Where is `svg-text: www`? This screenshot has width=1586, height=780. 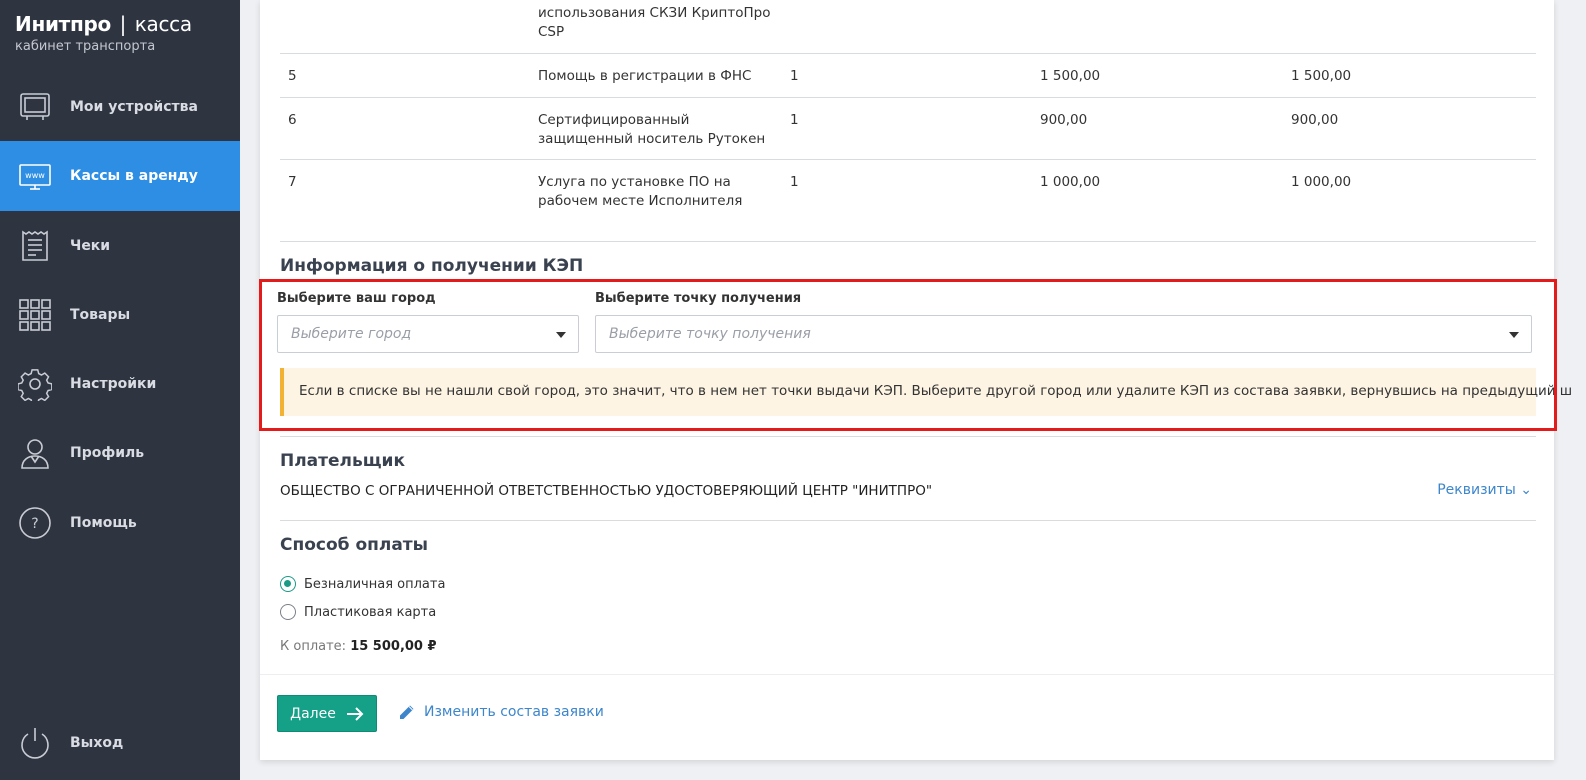 svg-text: www is located at coordinates (35, 175).